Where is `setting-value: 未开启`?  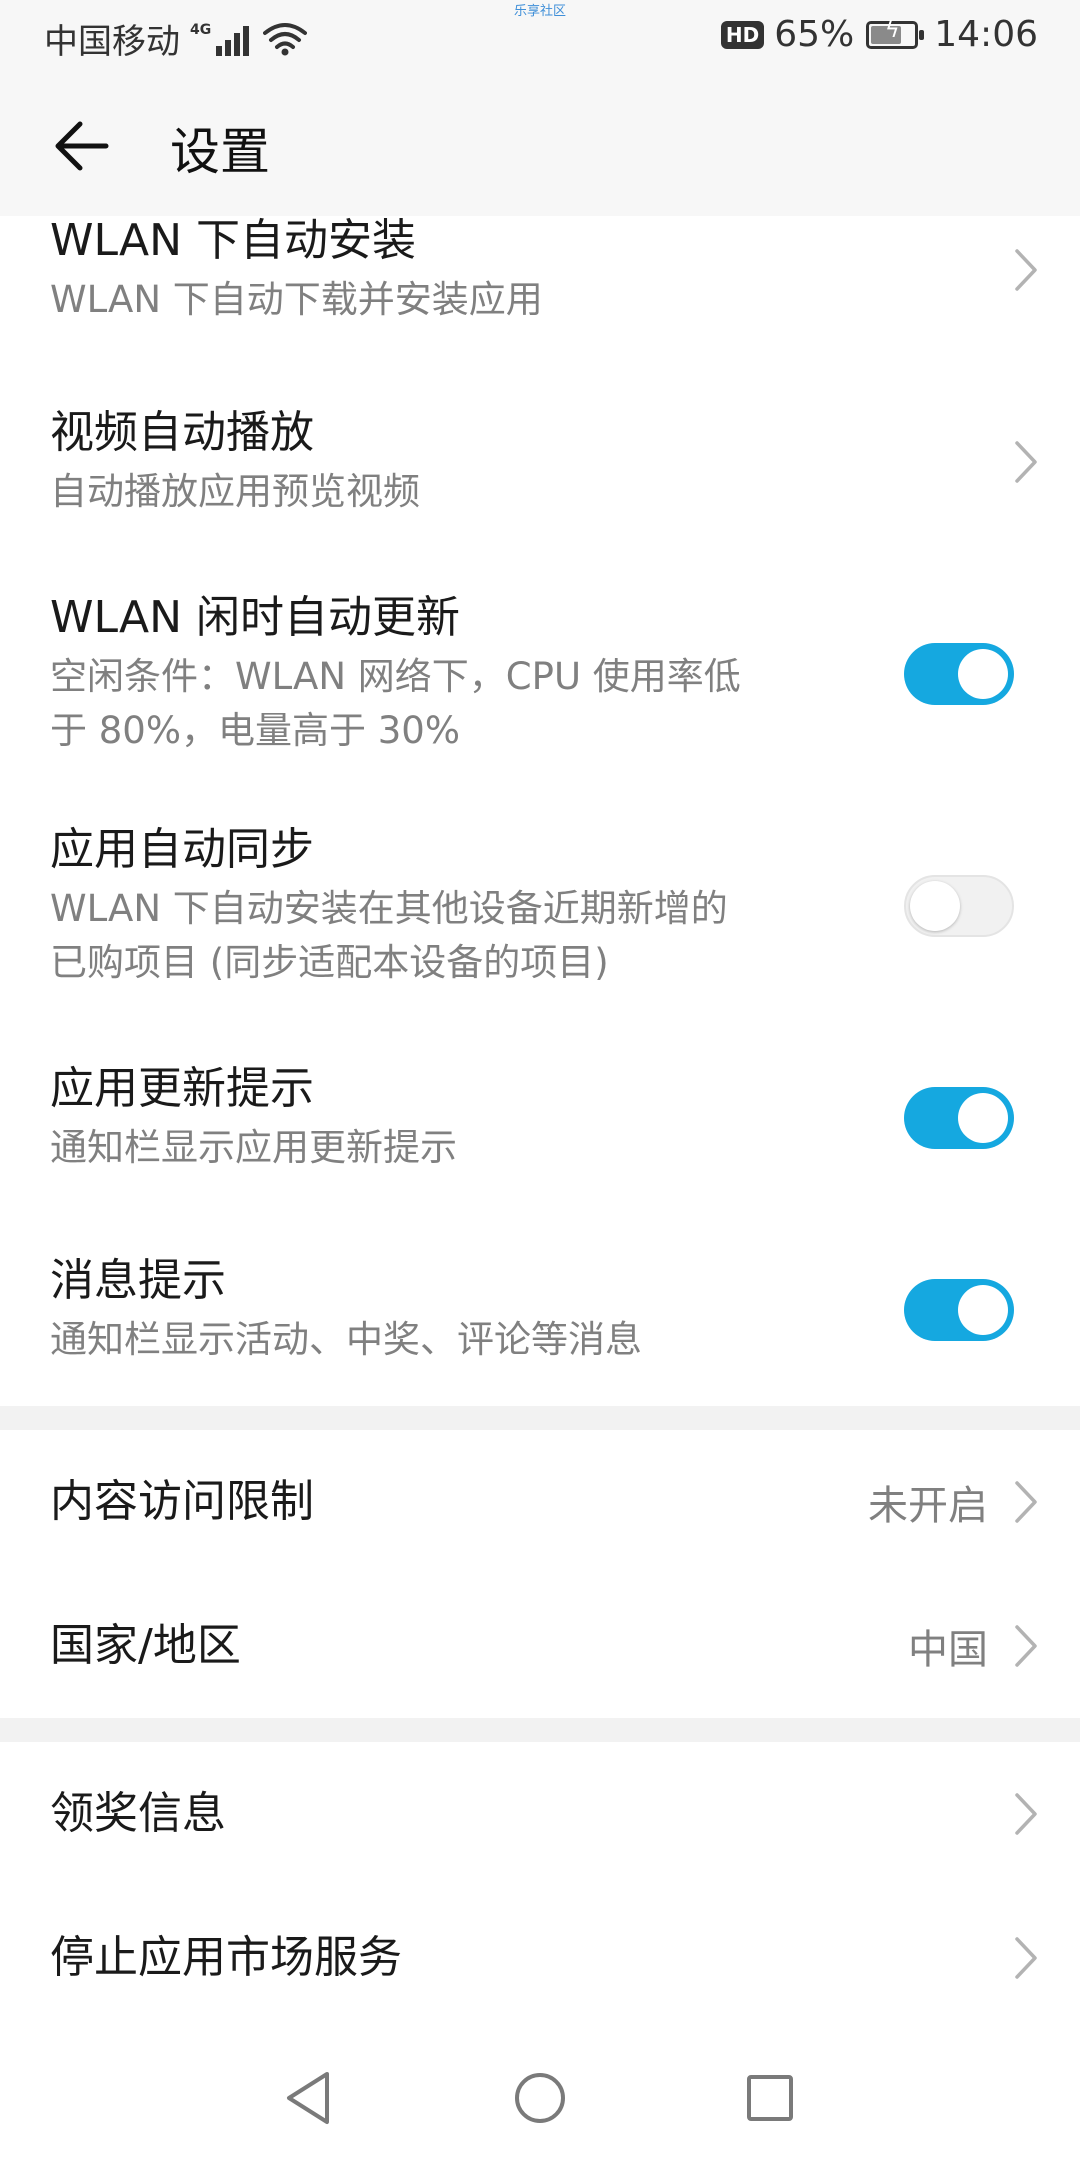 setting-value: 未开启 is located at coordinates (928, 1506).